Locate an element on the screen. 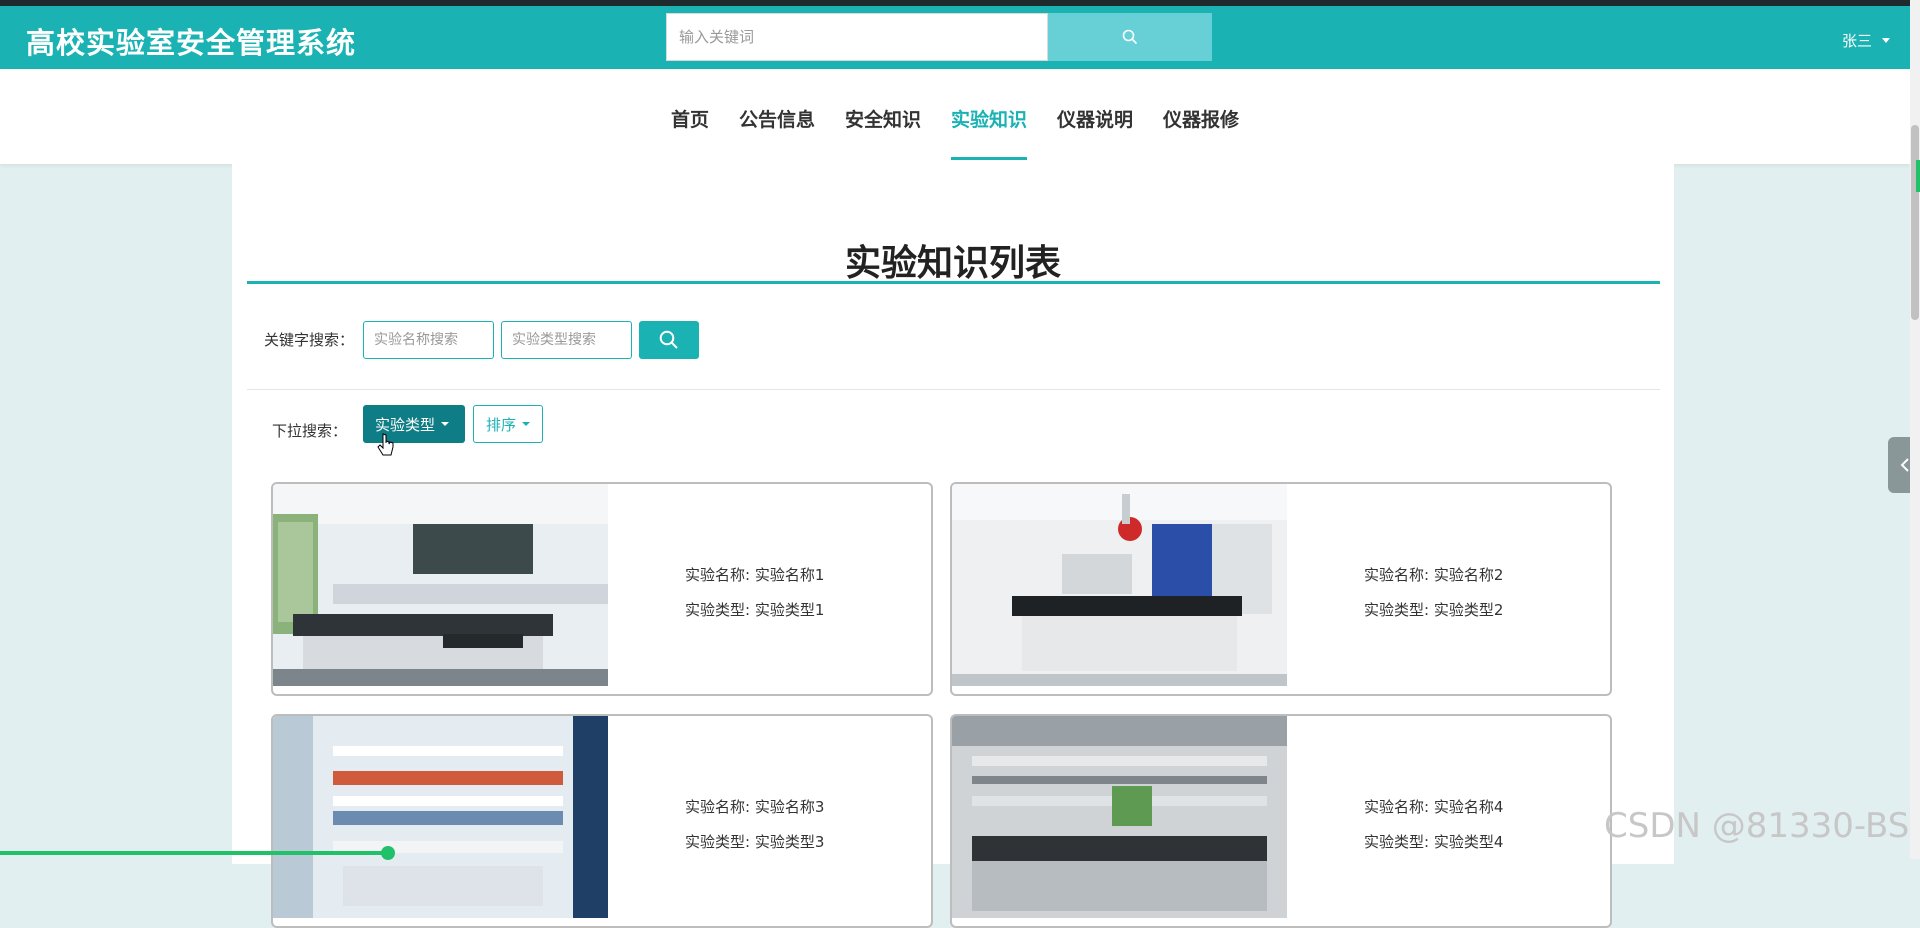 This screenshot has width=1920, height=928. card-info: 实验名称: 实验名称3 实验类型: 实验类型3 is located at coordinates (754, 825).